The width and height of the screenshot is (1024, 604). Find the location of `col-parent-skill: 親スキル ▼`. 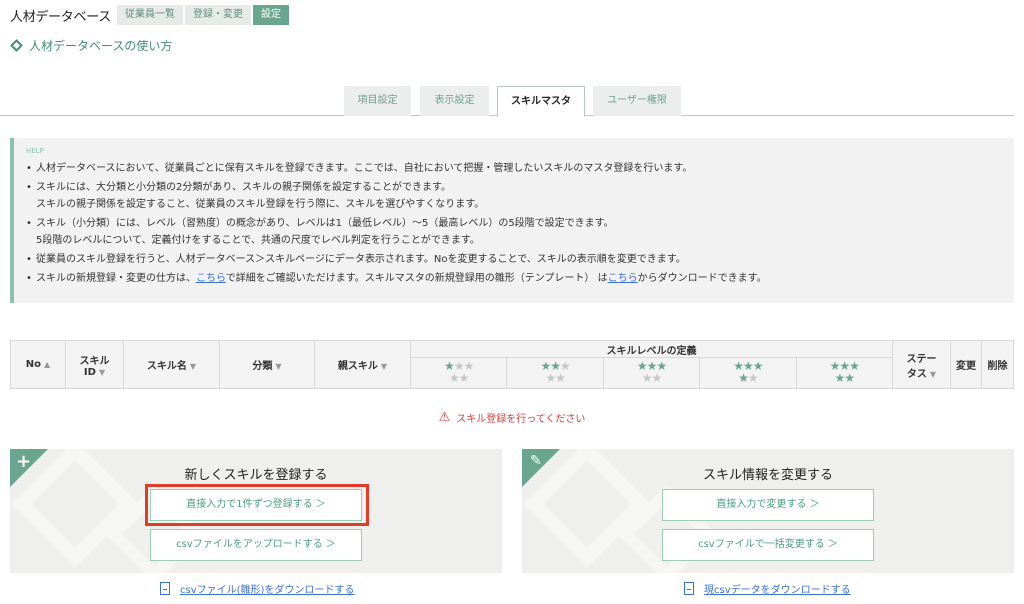

col-parent-skill: 親スキル ▼ is located at coordinates (362, 364).